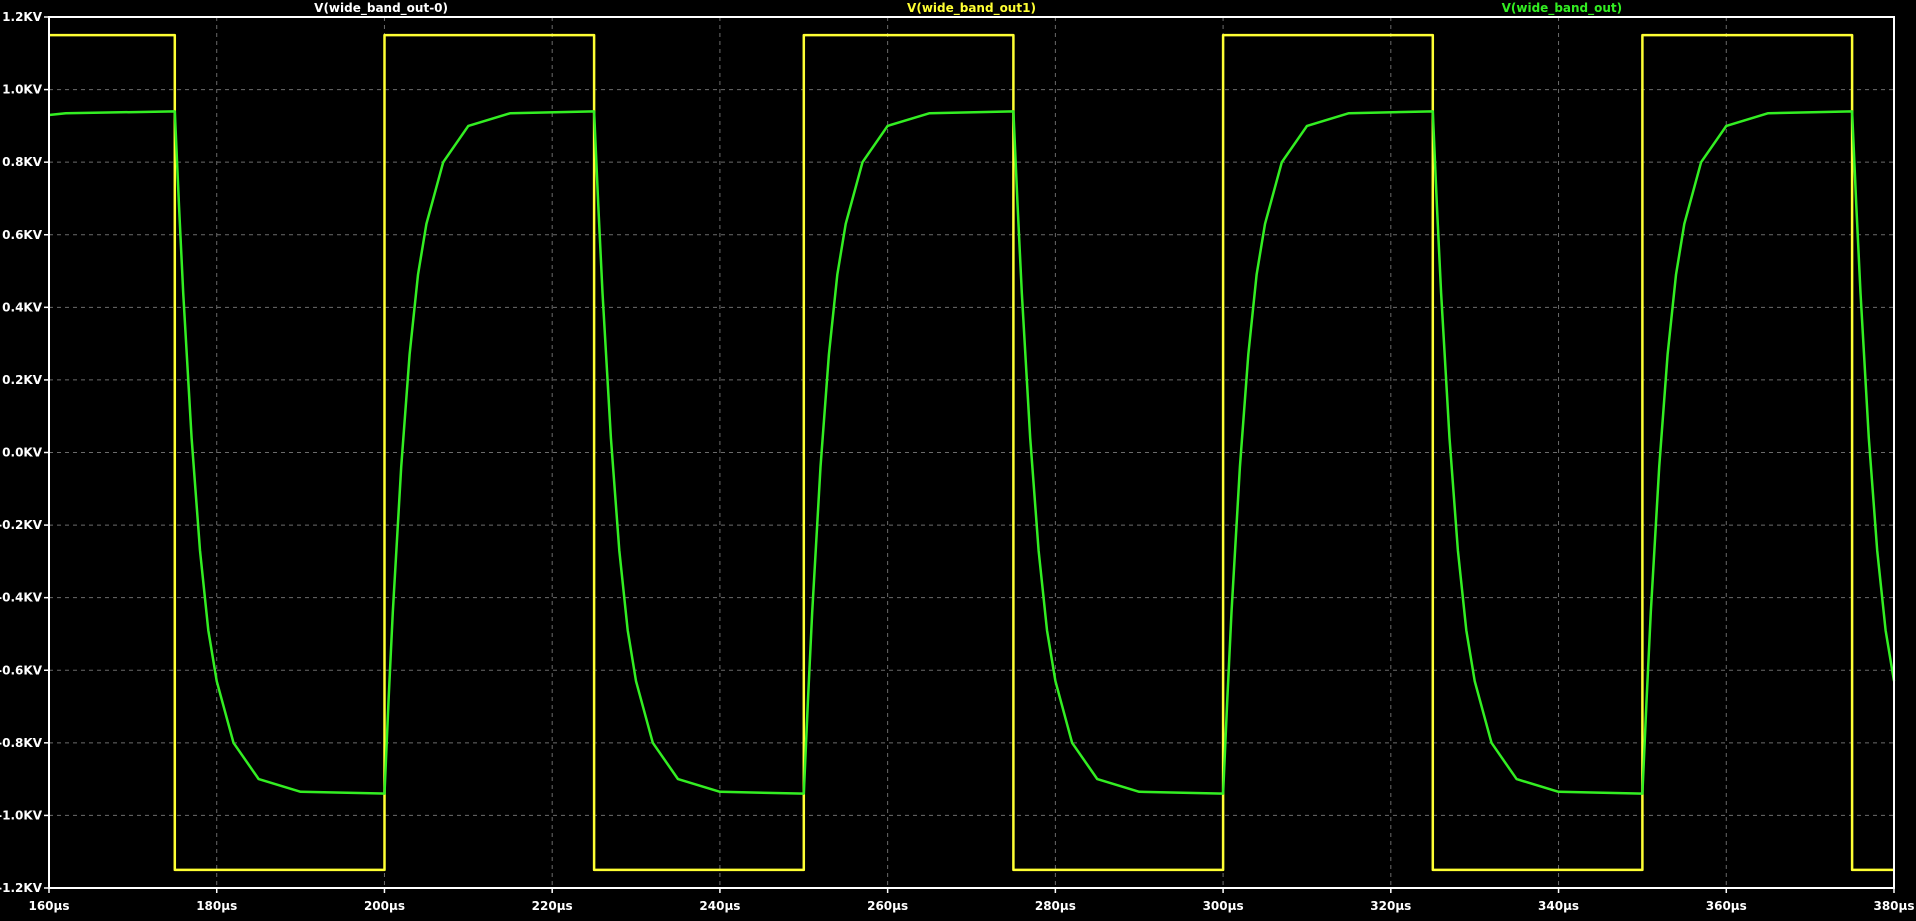  Describe the element at coordinates (21, 598) in the screenshot. I see `y-tick-label: -0.4KV` at that location.